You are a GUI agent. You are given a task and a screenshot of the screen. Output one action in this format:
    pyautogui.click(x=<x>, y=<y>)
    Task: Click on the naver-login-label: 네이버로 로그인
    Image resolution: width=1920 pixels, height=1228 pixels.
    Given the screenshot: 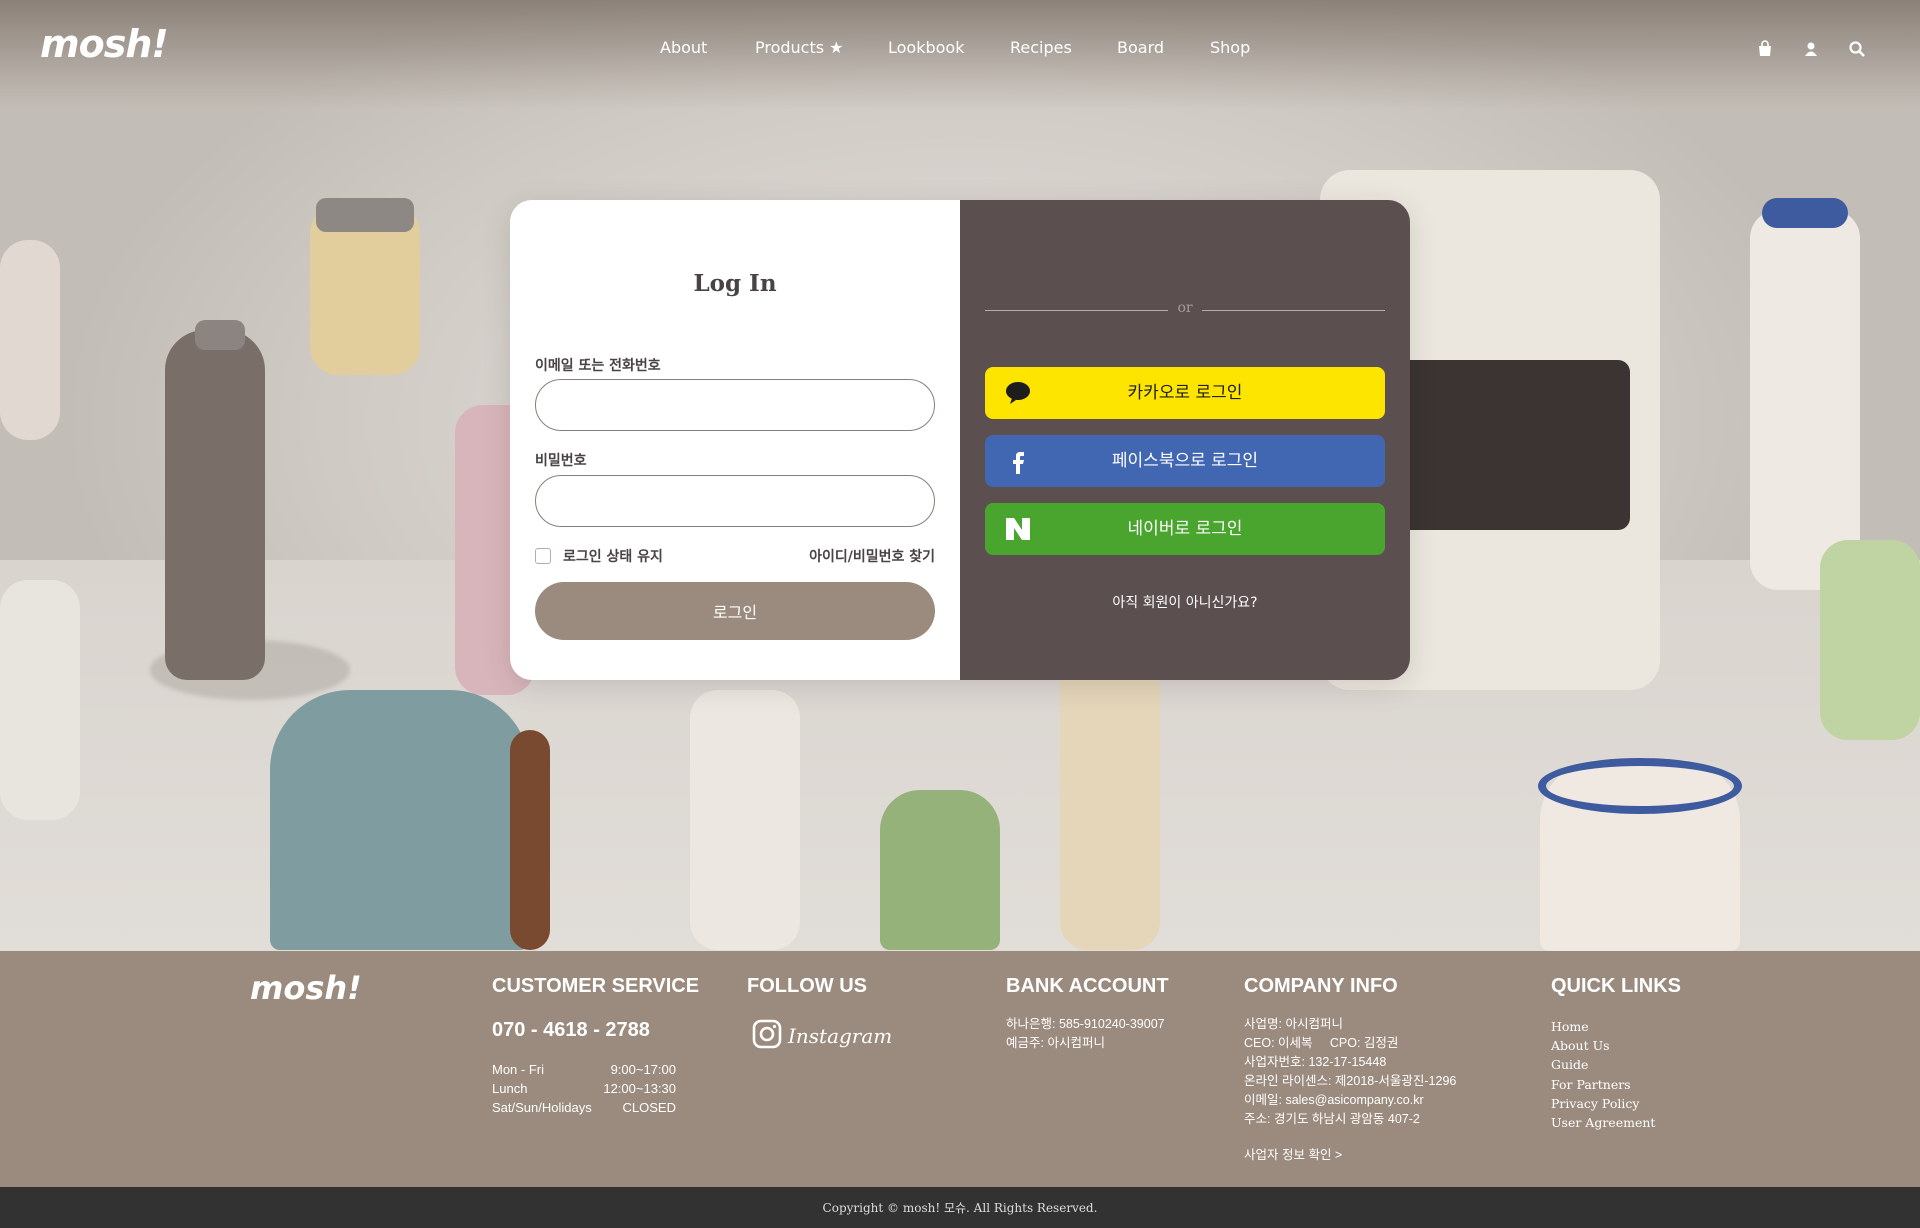 What is the action you would take?
    pyautogui.click(x=1185, y=529)
    